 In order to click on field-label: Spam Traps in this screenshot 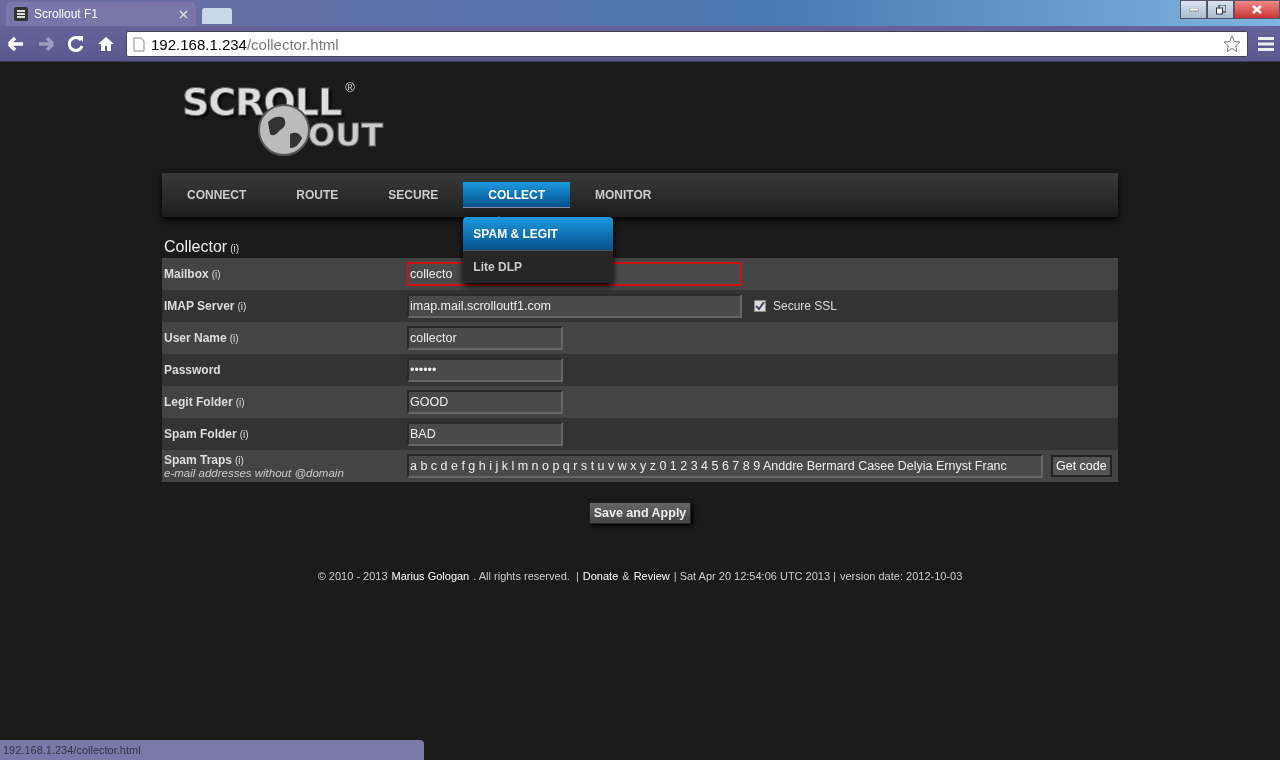, I will do `click(198, 460)`.